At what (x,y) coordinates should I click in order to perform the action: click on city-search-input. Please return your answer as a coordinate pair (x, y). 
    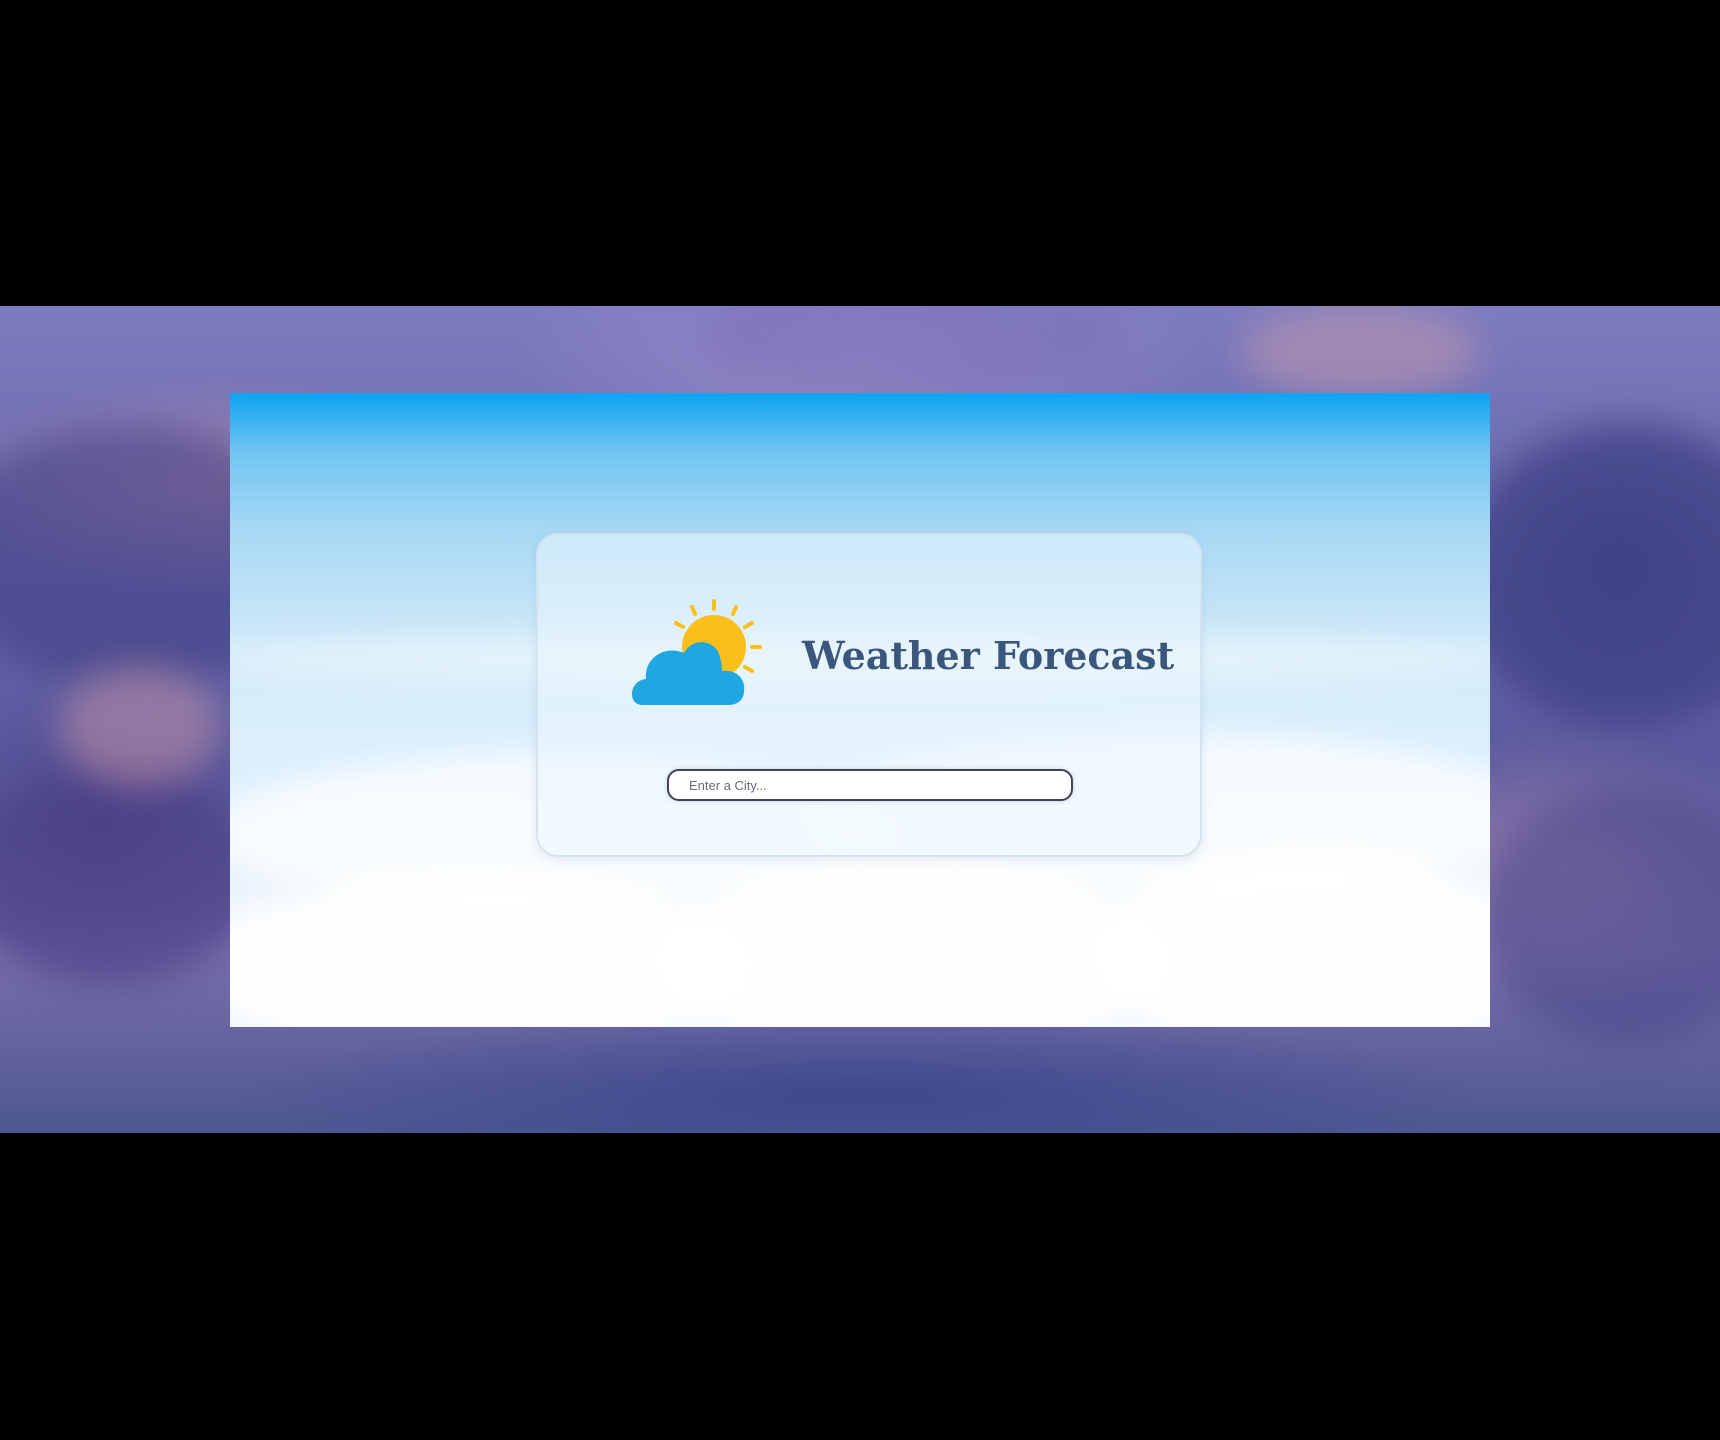
    Looking at the image, I should click on (870, 785).